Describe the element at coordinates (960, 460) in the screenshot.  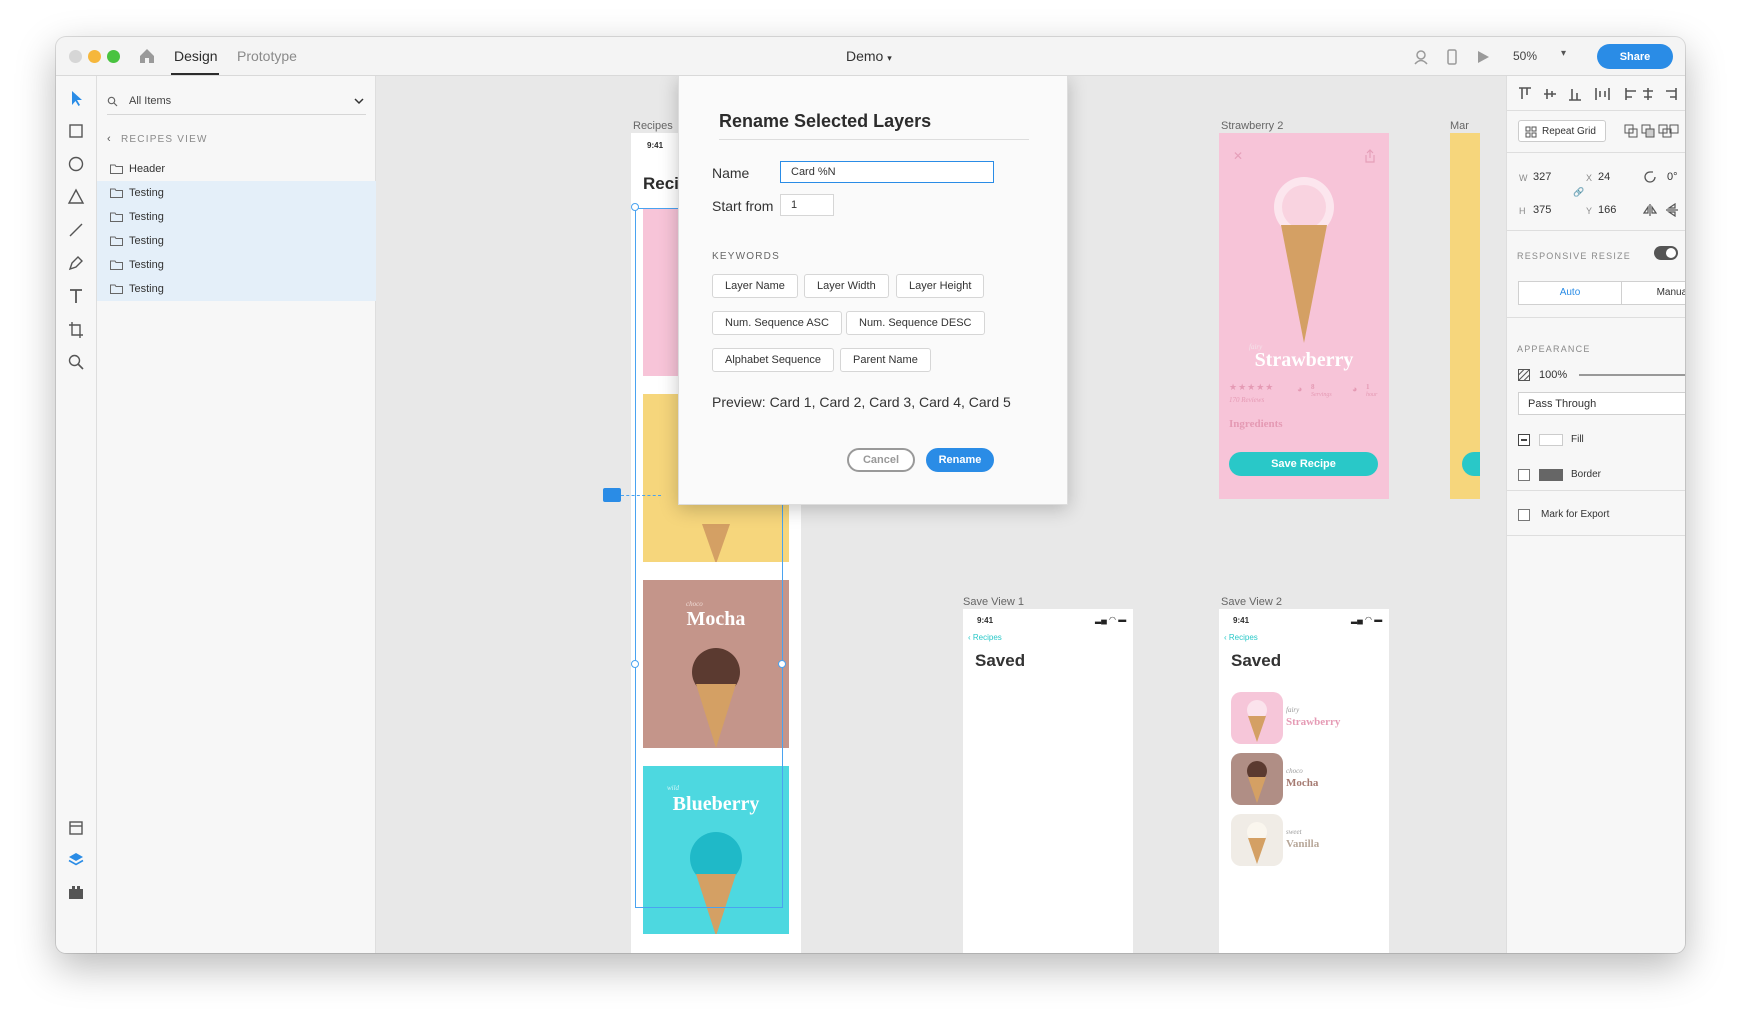
I see `rename-button: Rename` at that location.